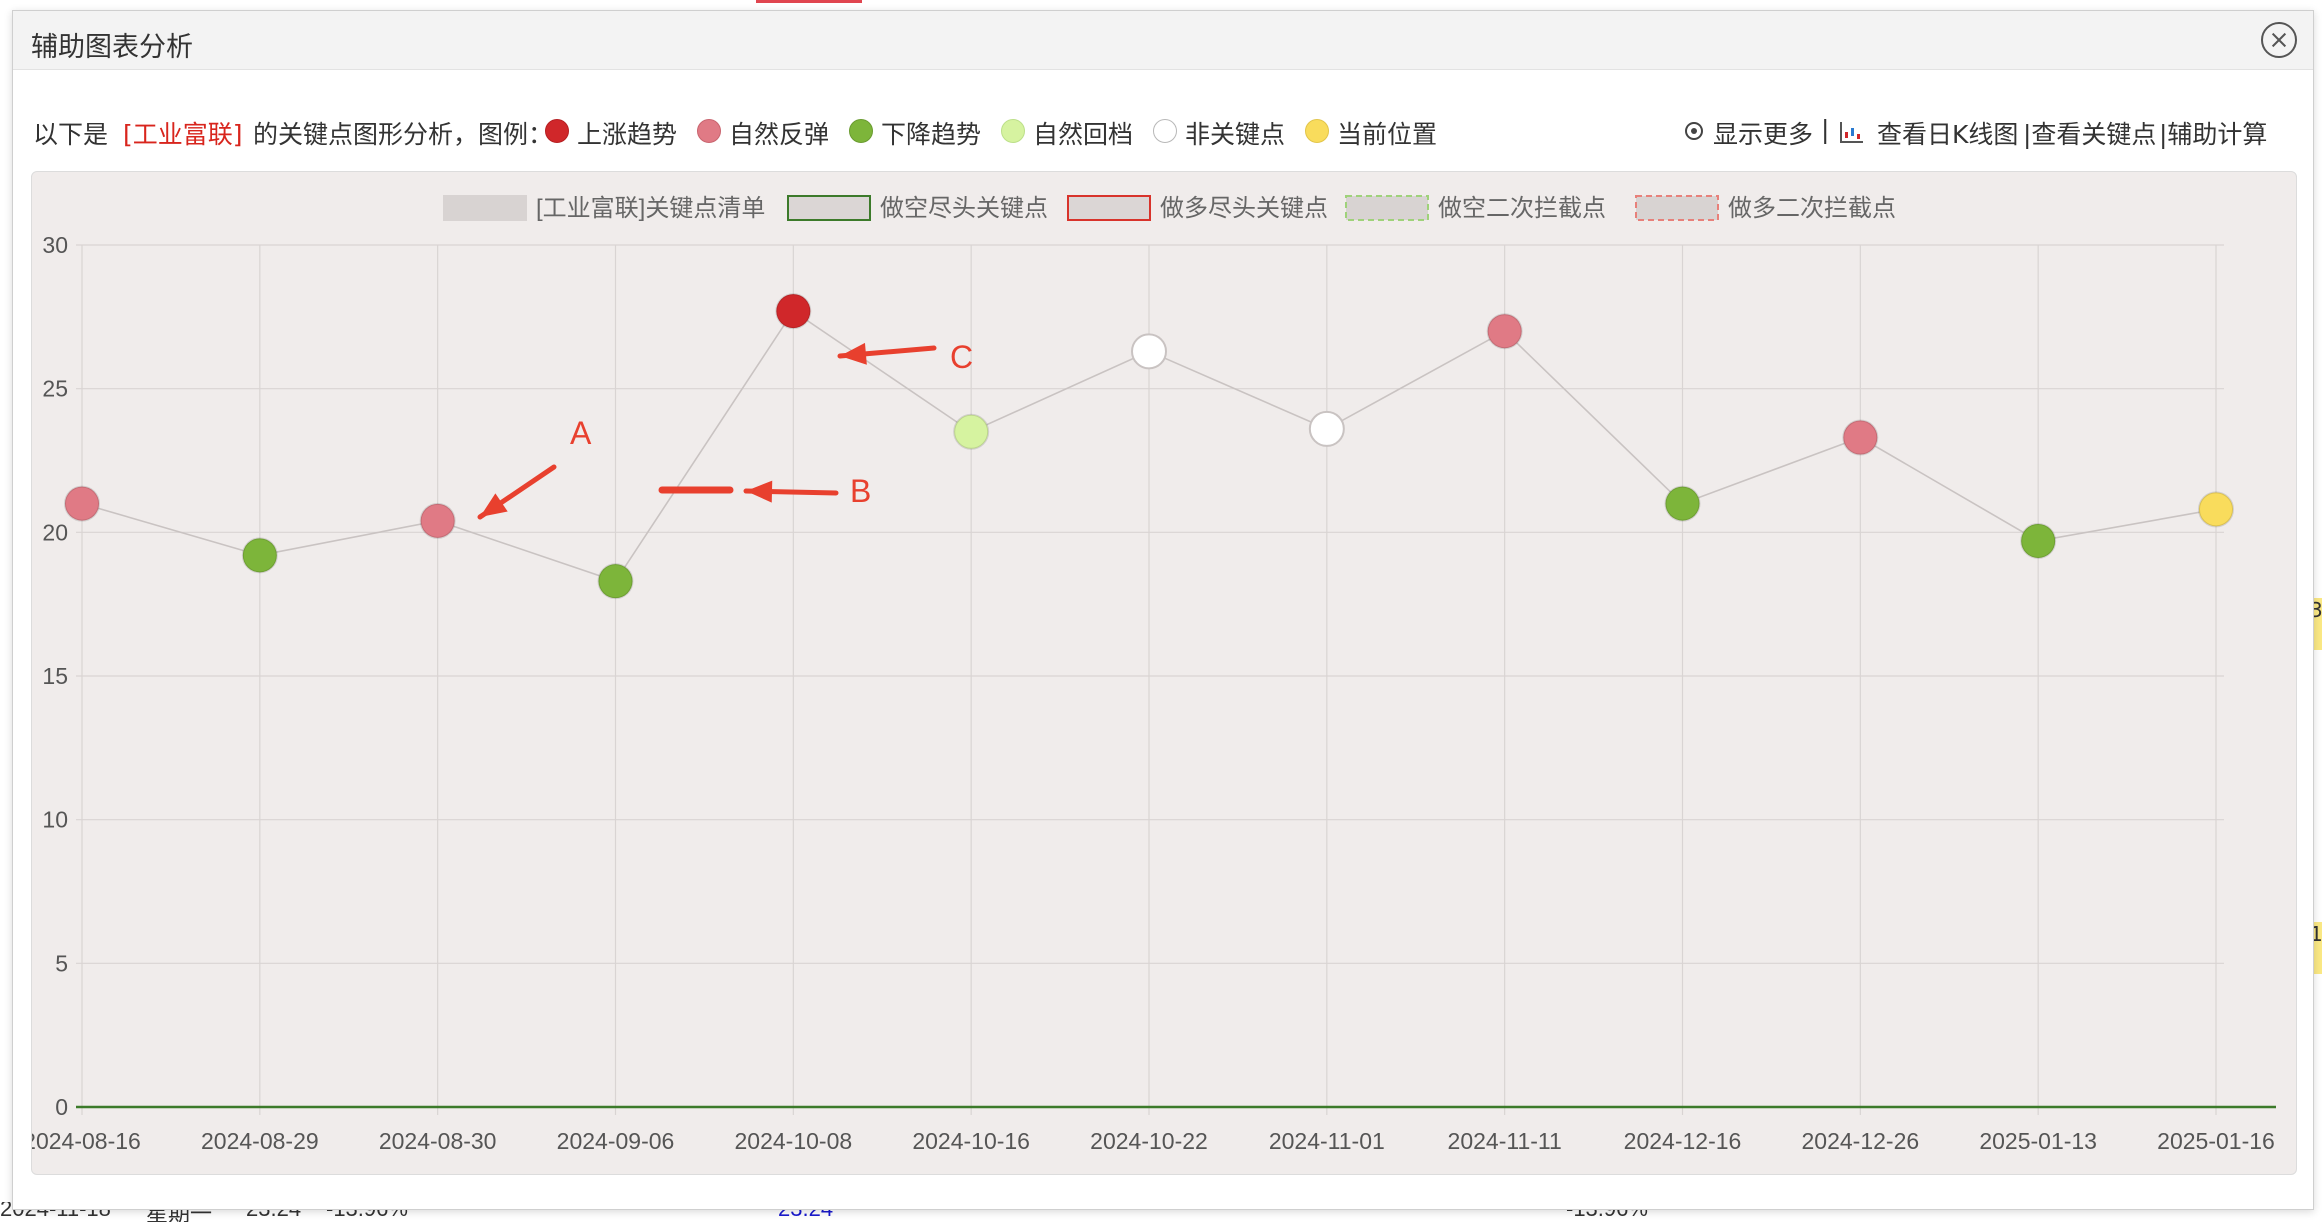 The width and height of the screenshot is (2322, 1222). I want to click on dialog-title: 辅助图表分析, so click(112, 47).